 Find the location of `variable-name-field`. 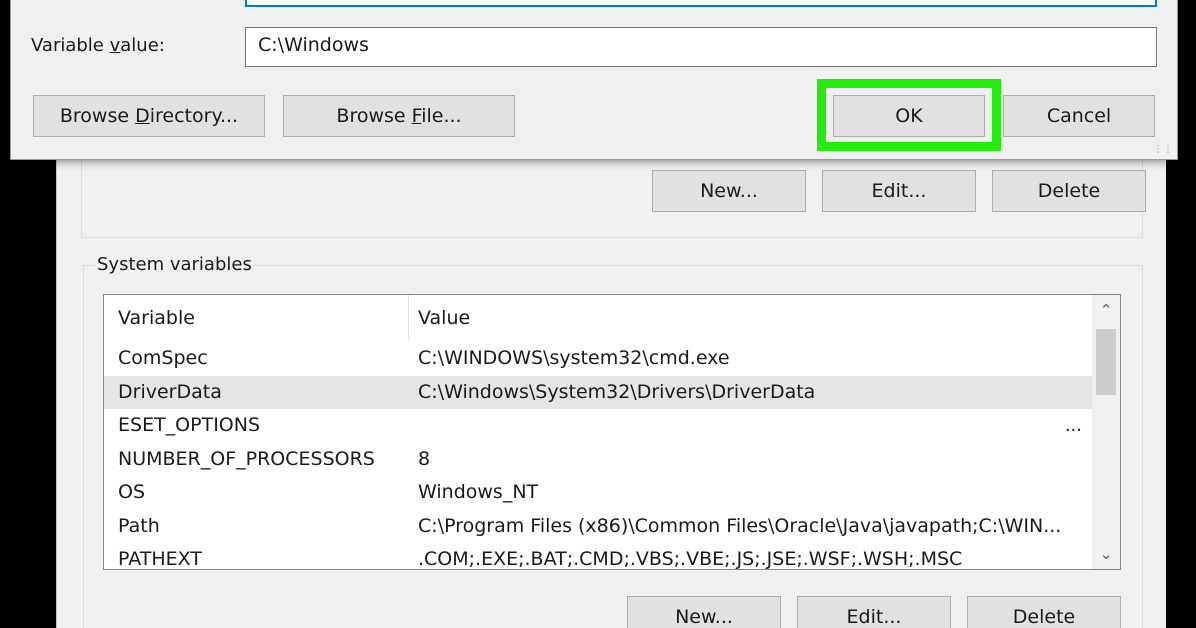

variable-name-field is located at coordinates (701, 3).